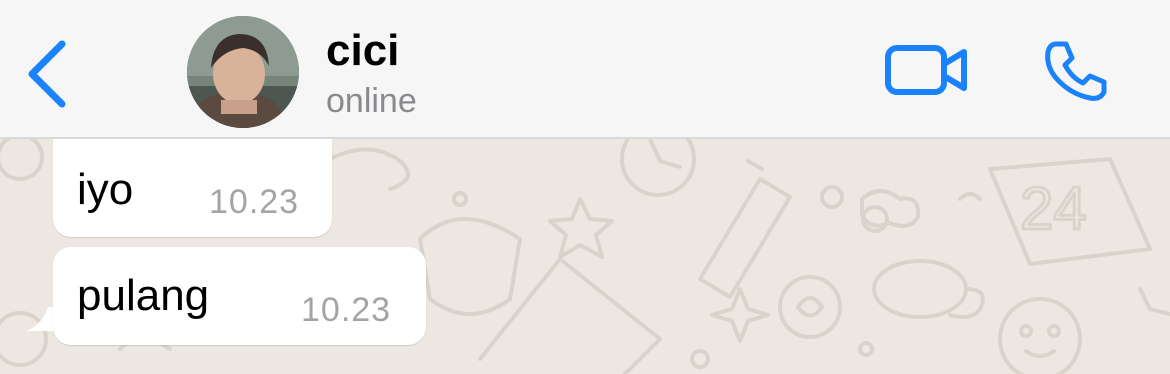  I want to click on video-call-icon, so click(927, 70).